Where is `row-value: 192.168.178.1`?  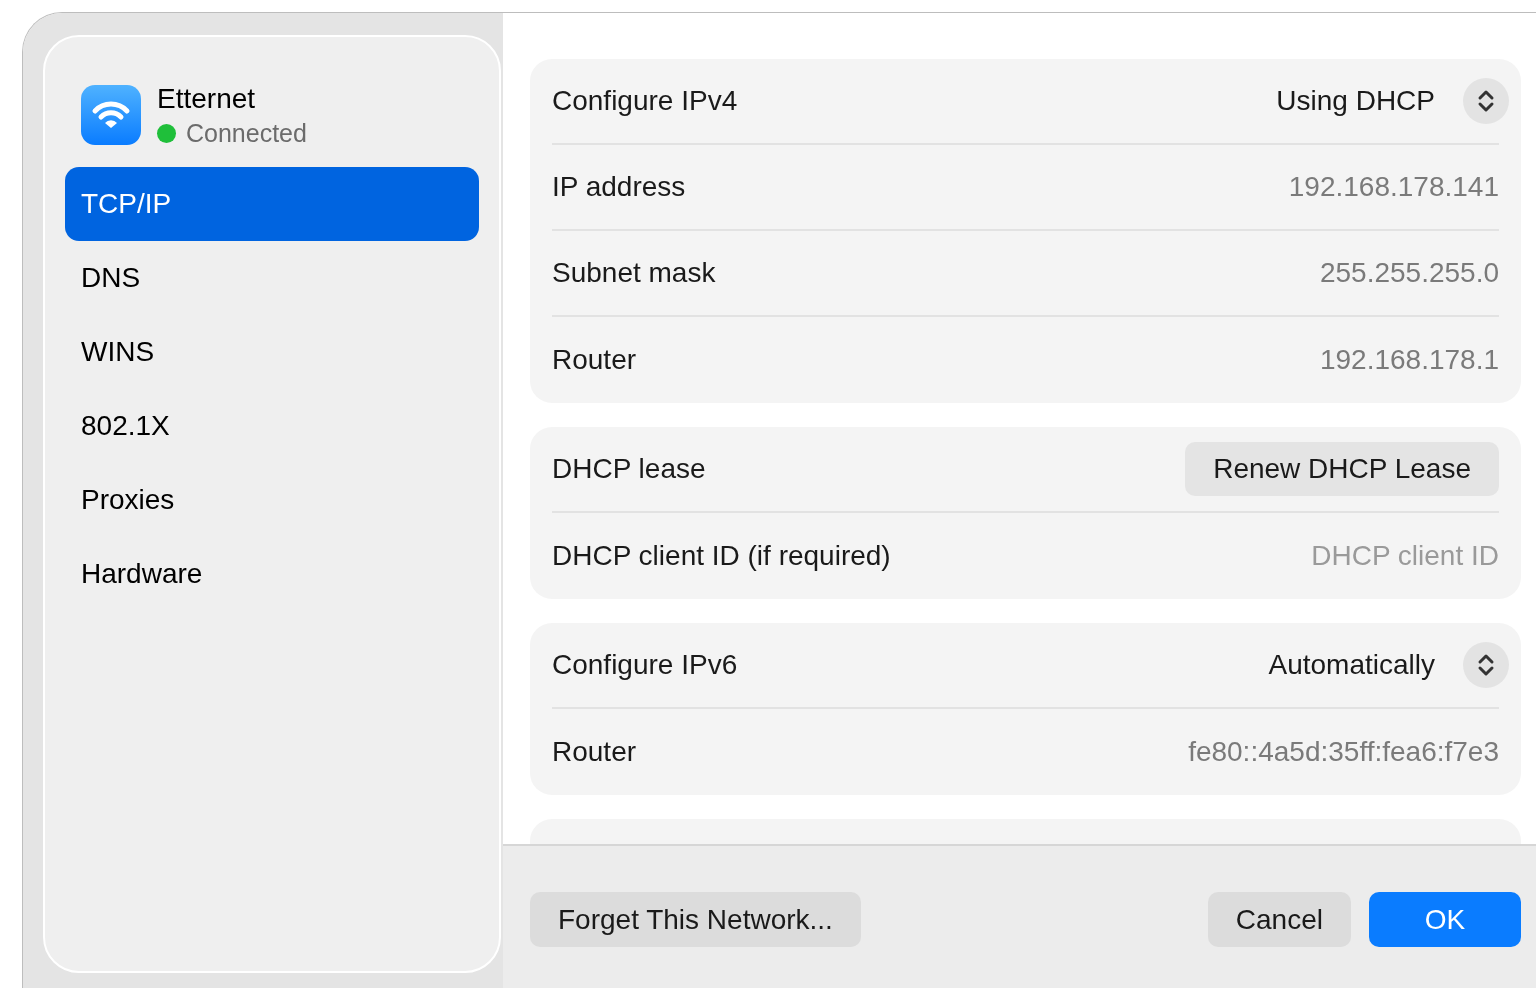 row-value: 192.168.178.1 is located at coordinates (1409, 360).